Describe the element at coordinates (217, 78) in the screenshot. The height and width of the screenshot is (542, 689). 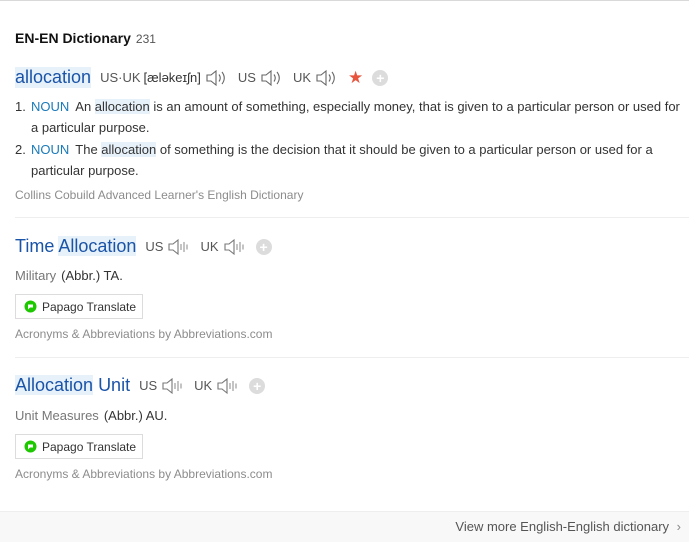
I see `speaker-icon` at that location.